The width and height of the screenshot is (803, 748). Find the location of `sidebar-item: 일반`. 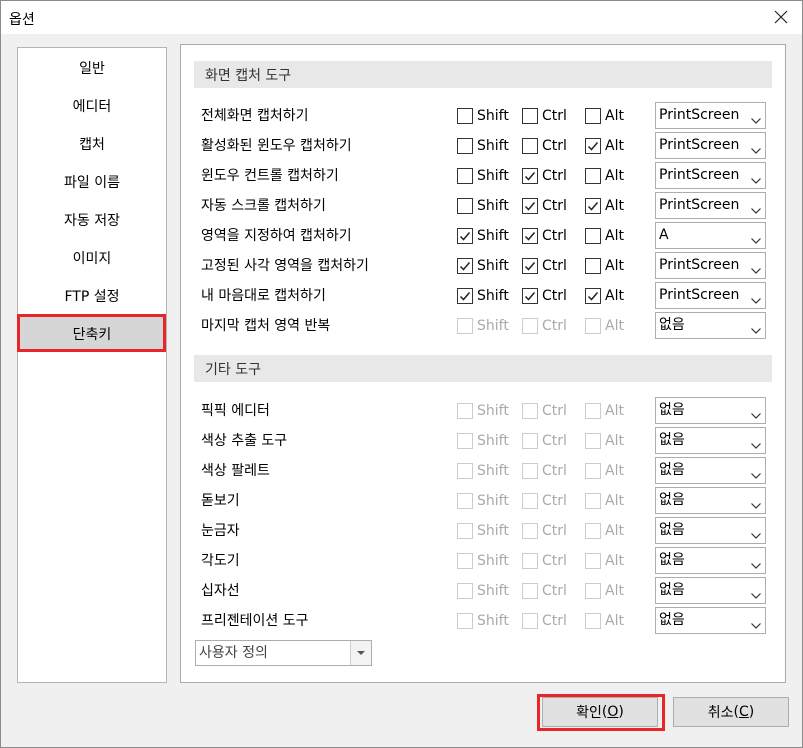

sidebar-item: 일반 is located at coordinates (92, 68).